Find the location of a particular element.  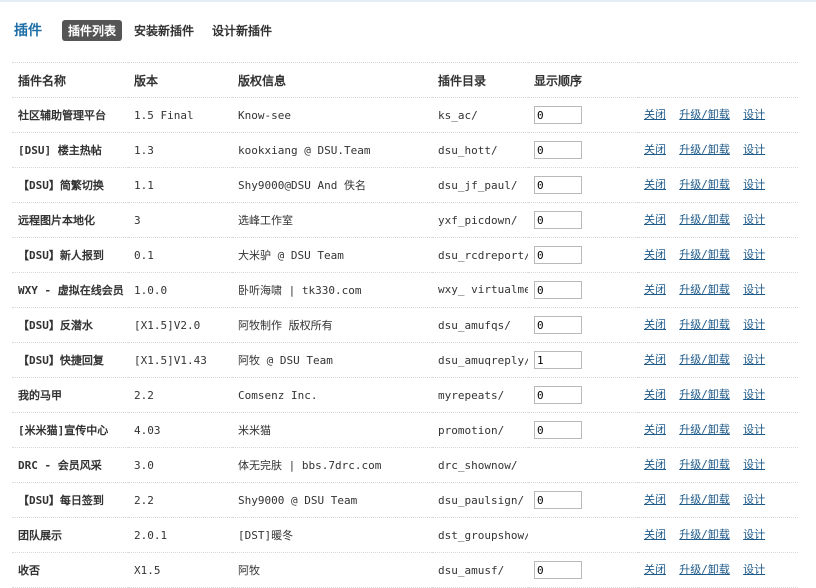

plugin-dir: dsu_amufqs/ is located at coordinates (480, 325).